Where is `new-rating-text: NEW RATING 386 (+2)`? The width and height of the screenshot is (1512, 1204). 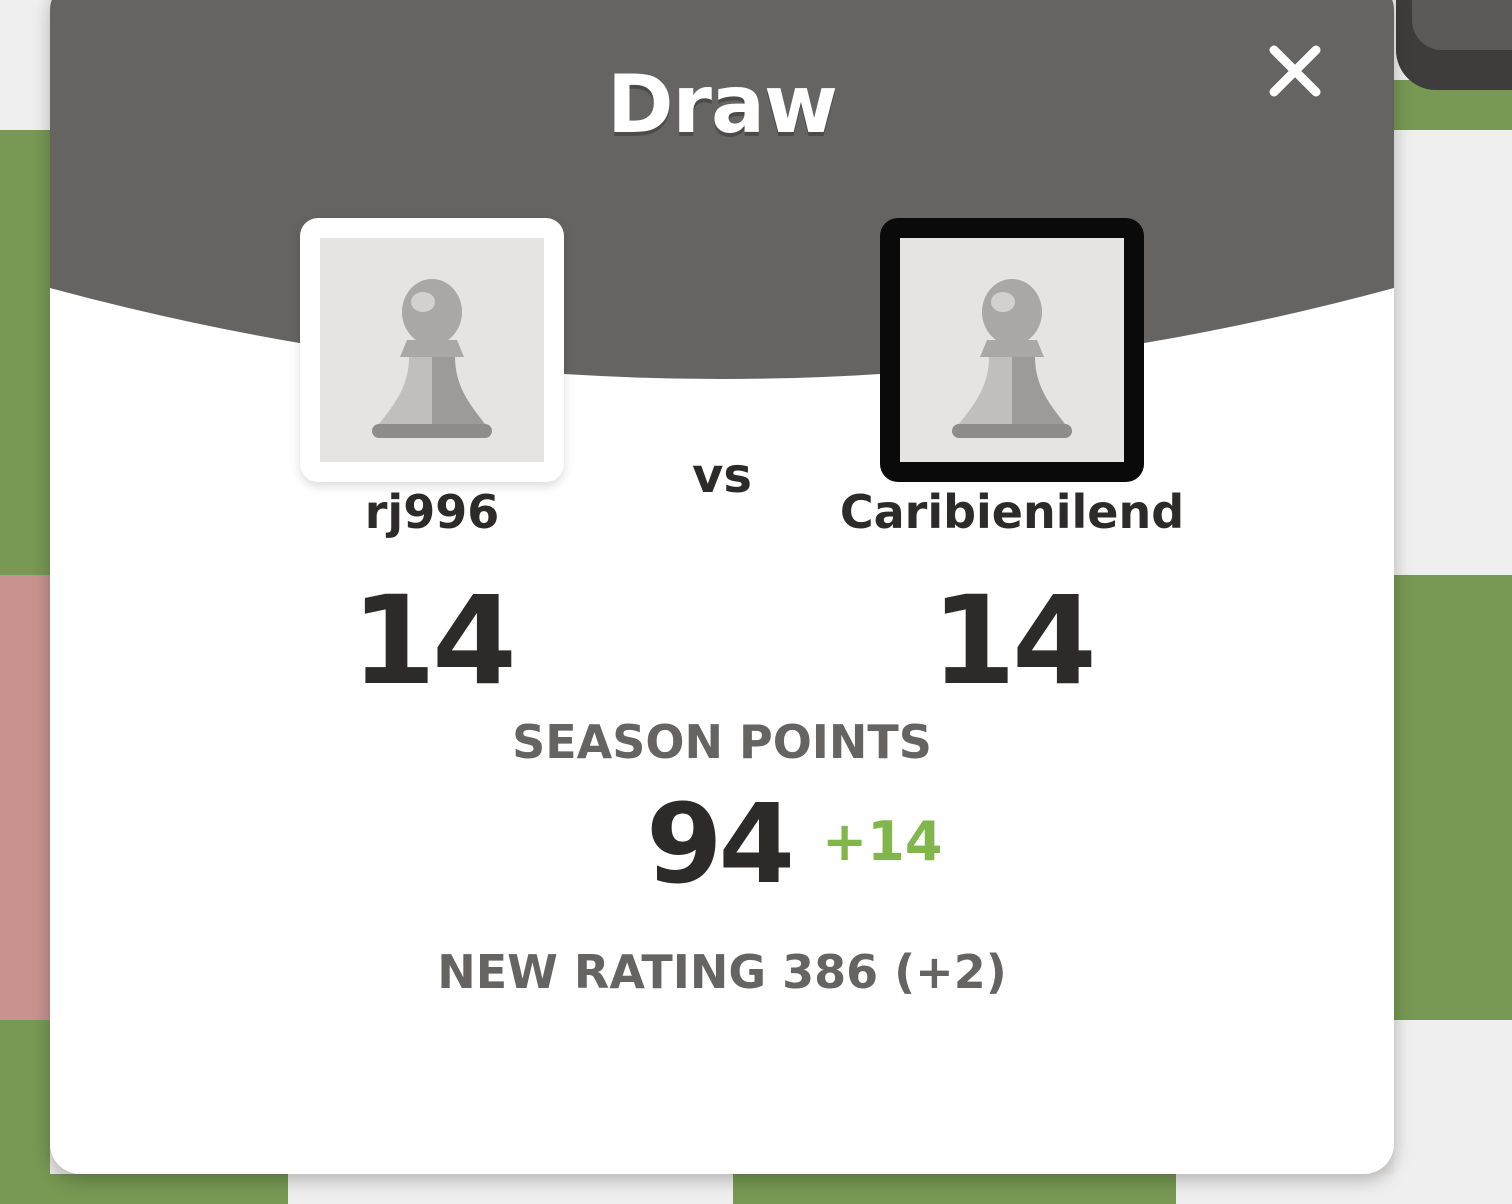
new-rating-text: NEW RATING 386 (+2) is located at coordinates (722, 972).